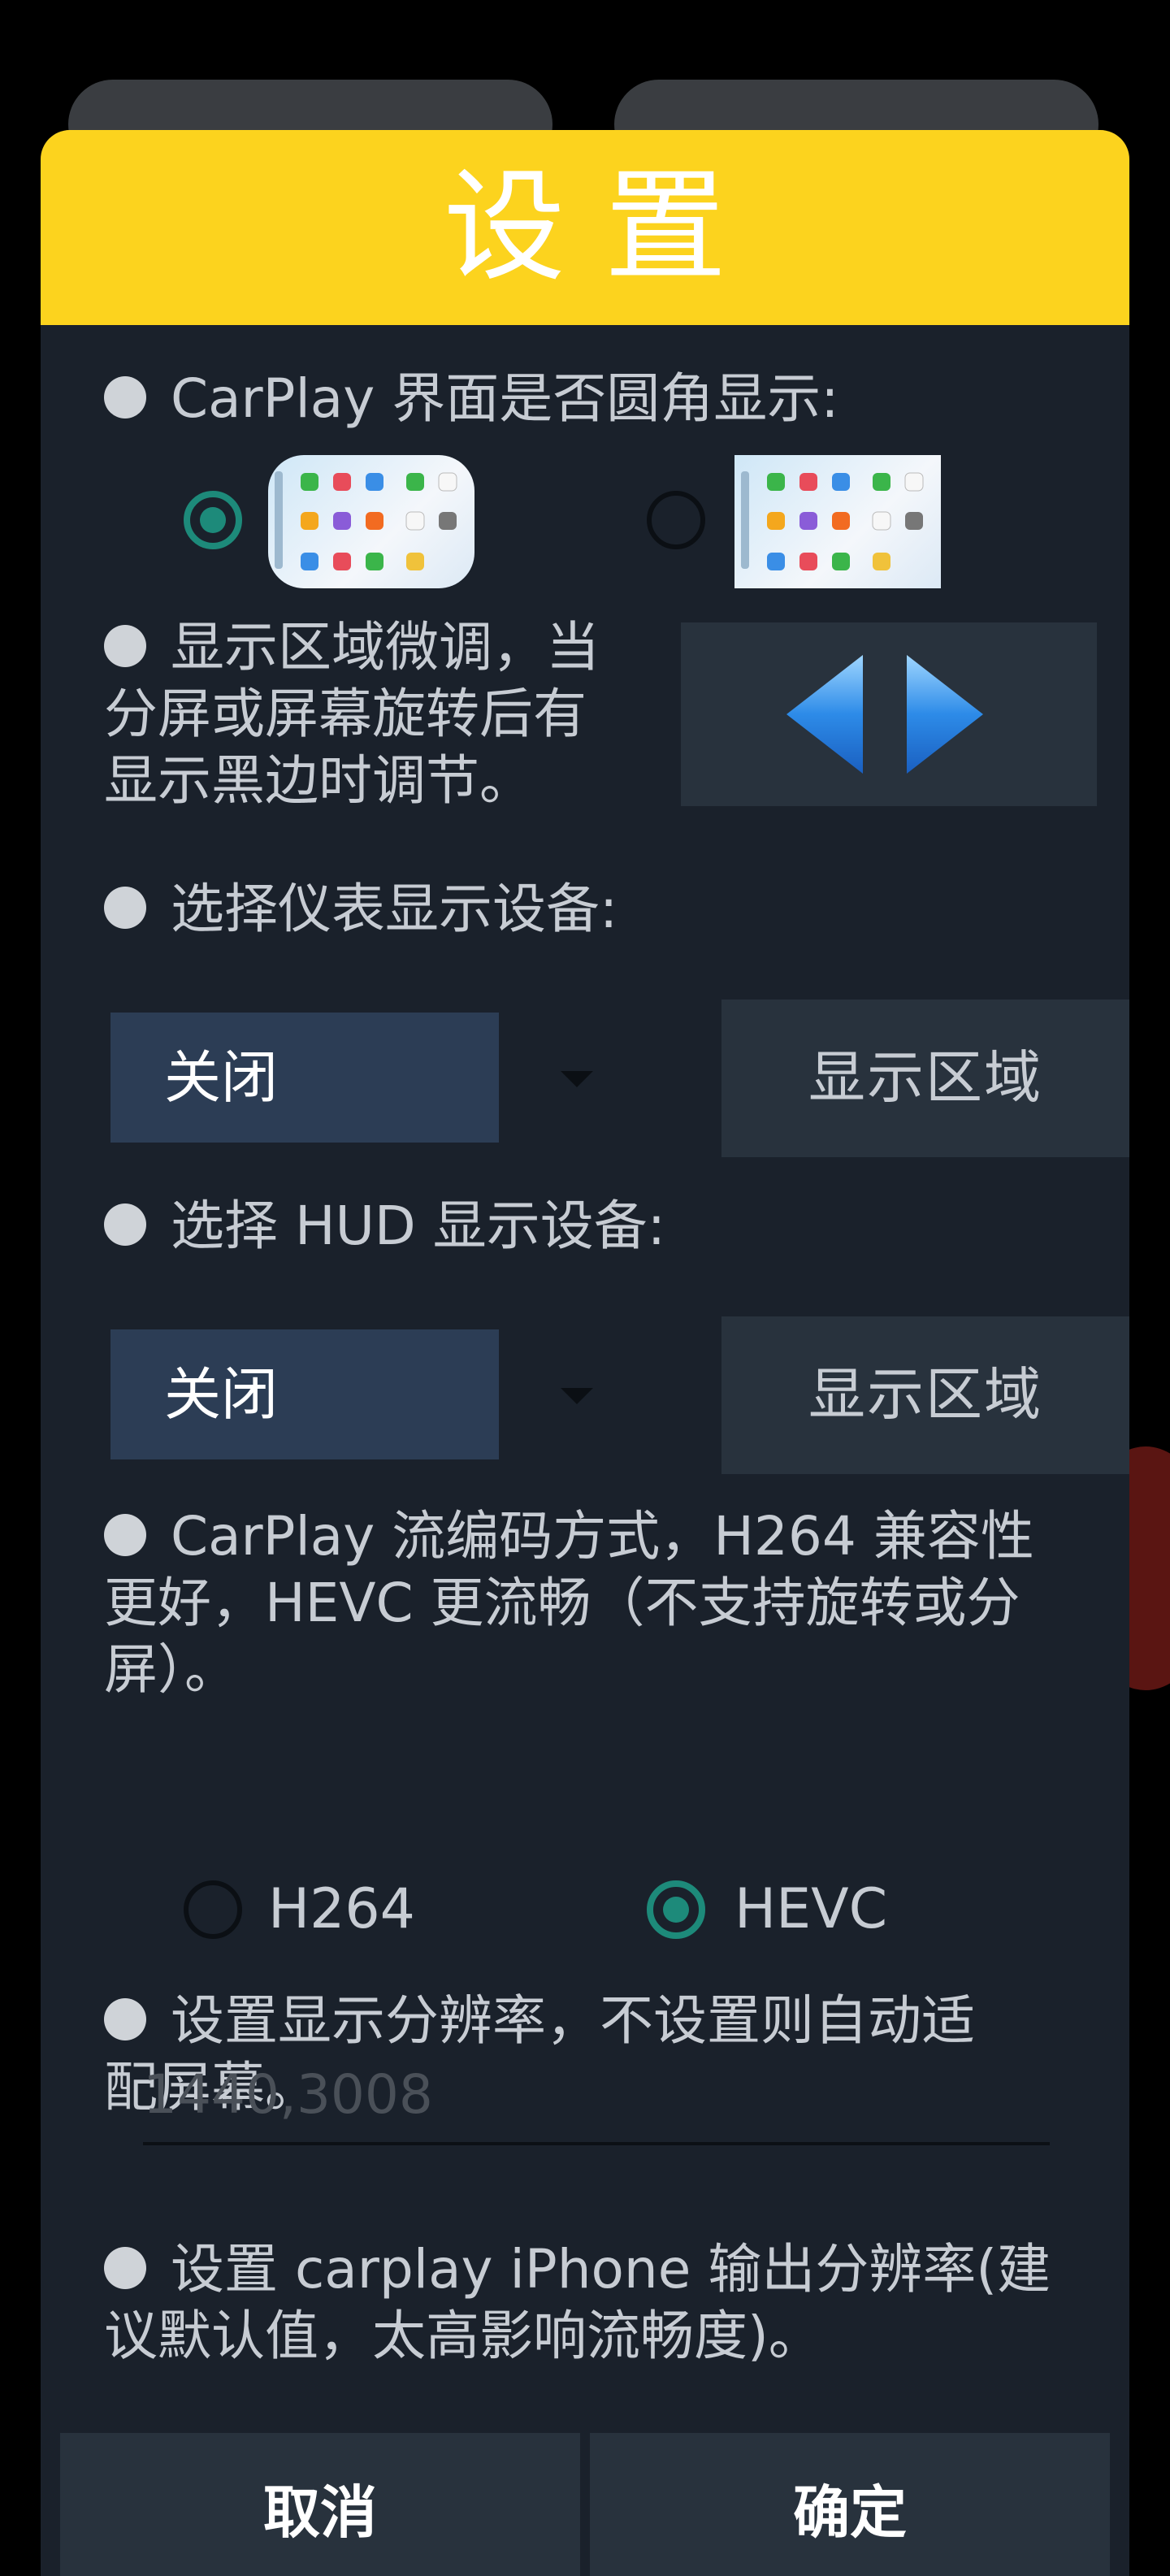 The height and width of the screenshot is (2576, 1170). I want to click on codec-h264-label: H264, so click(341, 1909).